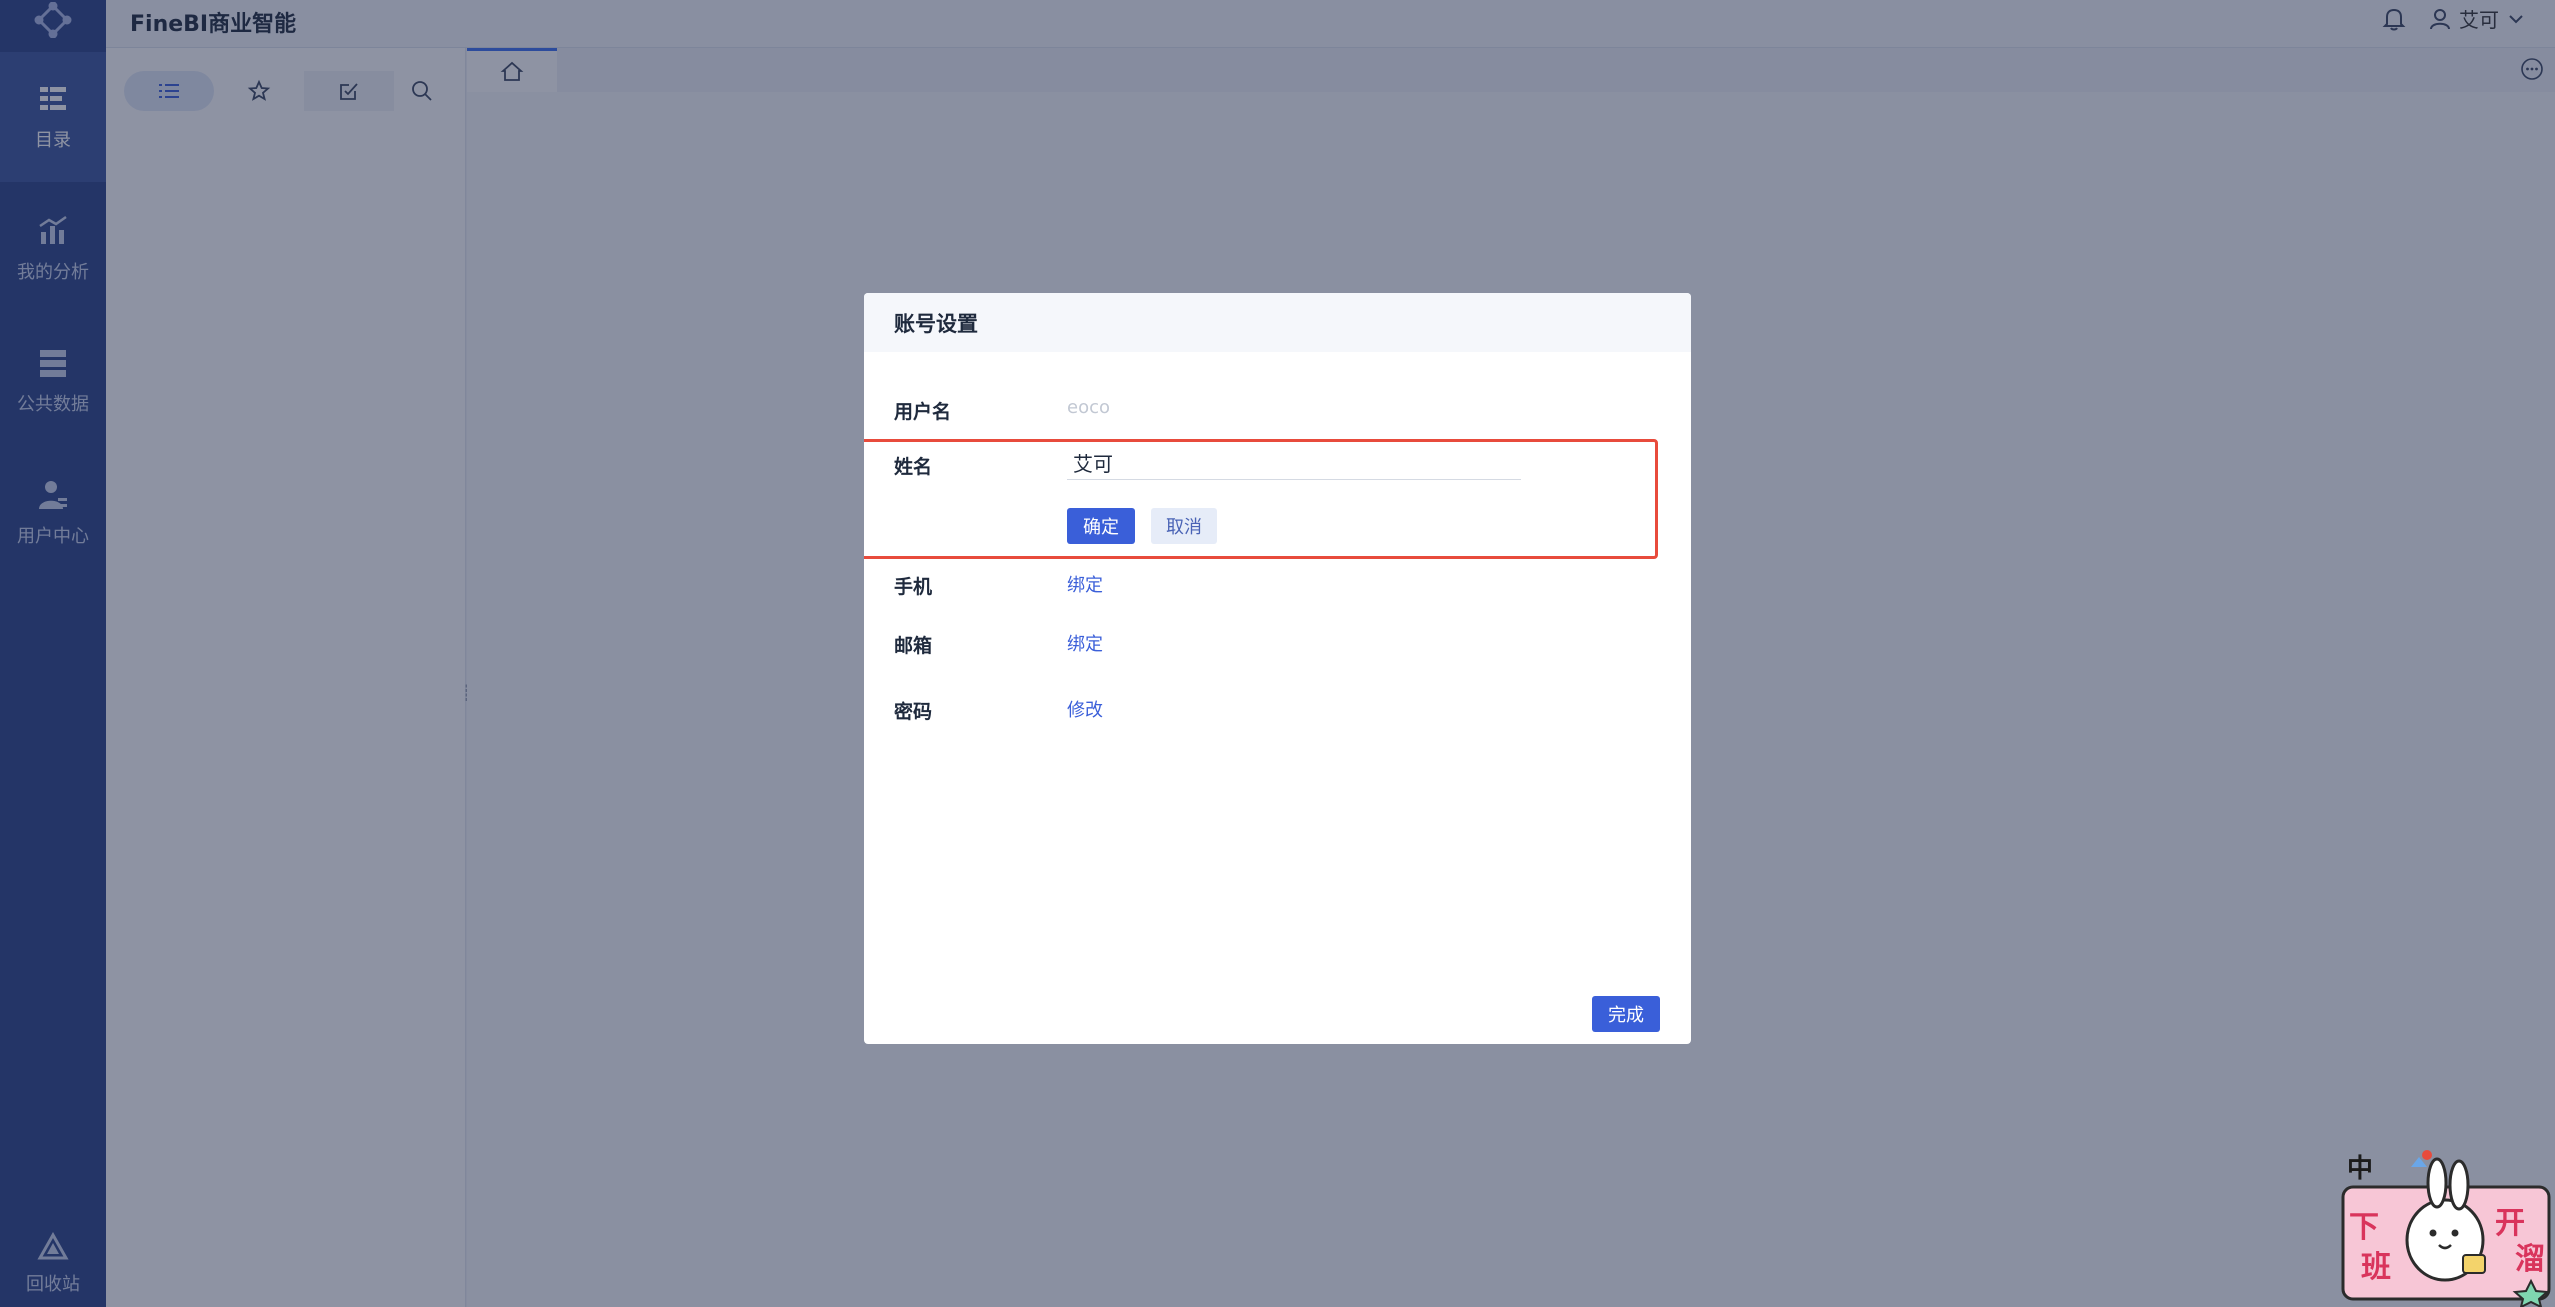 Image resolution: width=2555 pixels, height=1307 pixels. I want to click on cancel-button: 取消, so click(1184, 526).